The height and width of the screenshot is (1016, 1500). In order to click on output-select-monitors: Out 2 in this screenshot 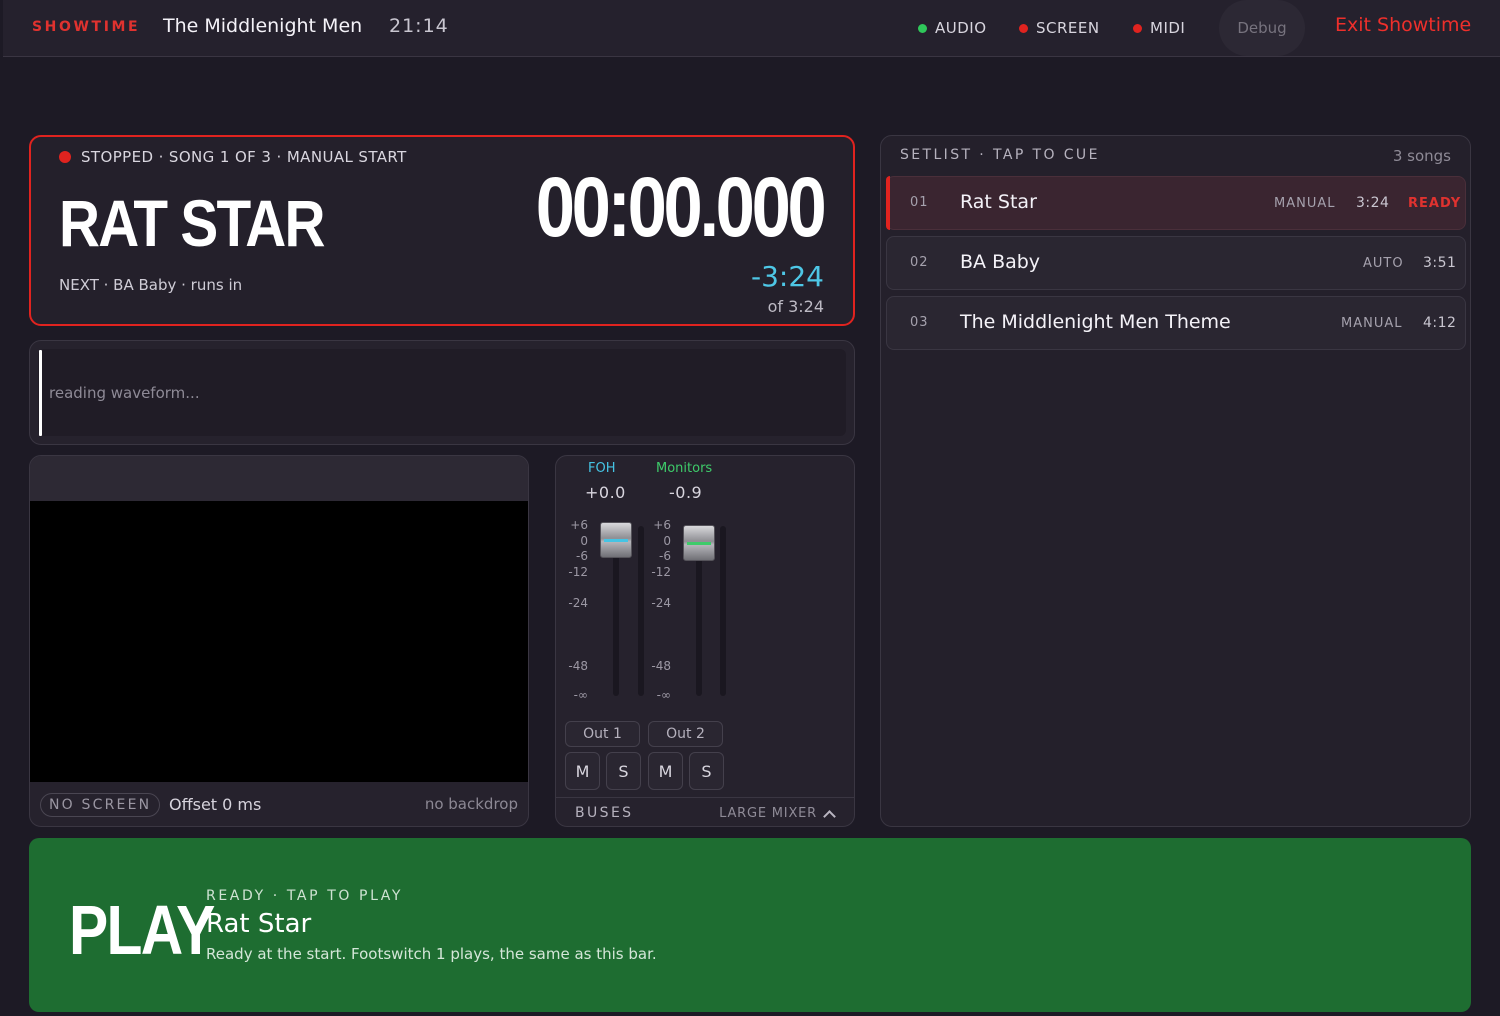, I will do `click(685, 734)`.